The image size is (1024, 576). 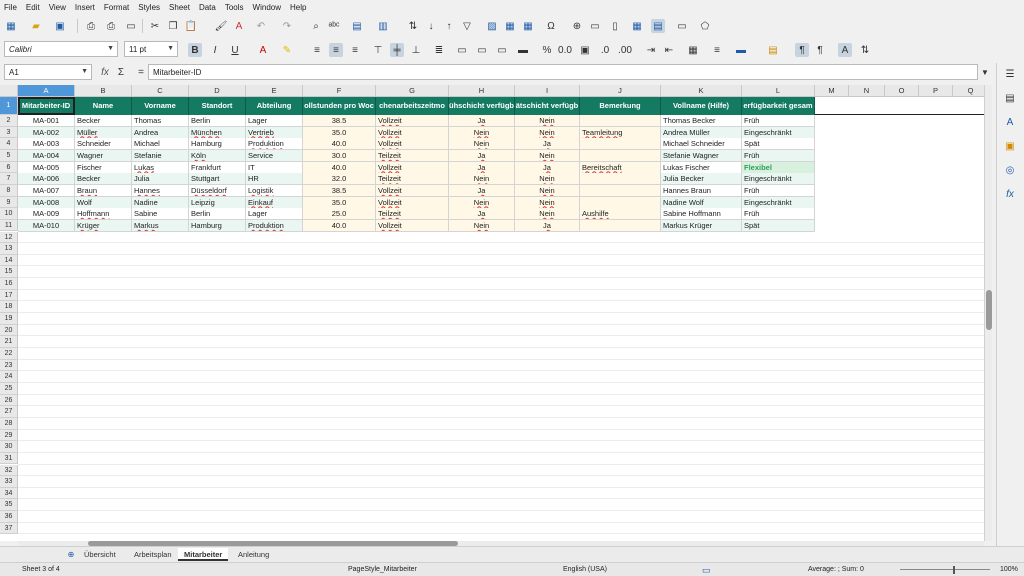 I want to click on freeze-rows-columns-icon: ▤, so click(x=658, y=26).